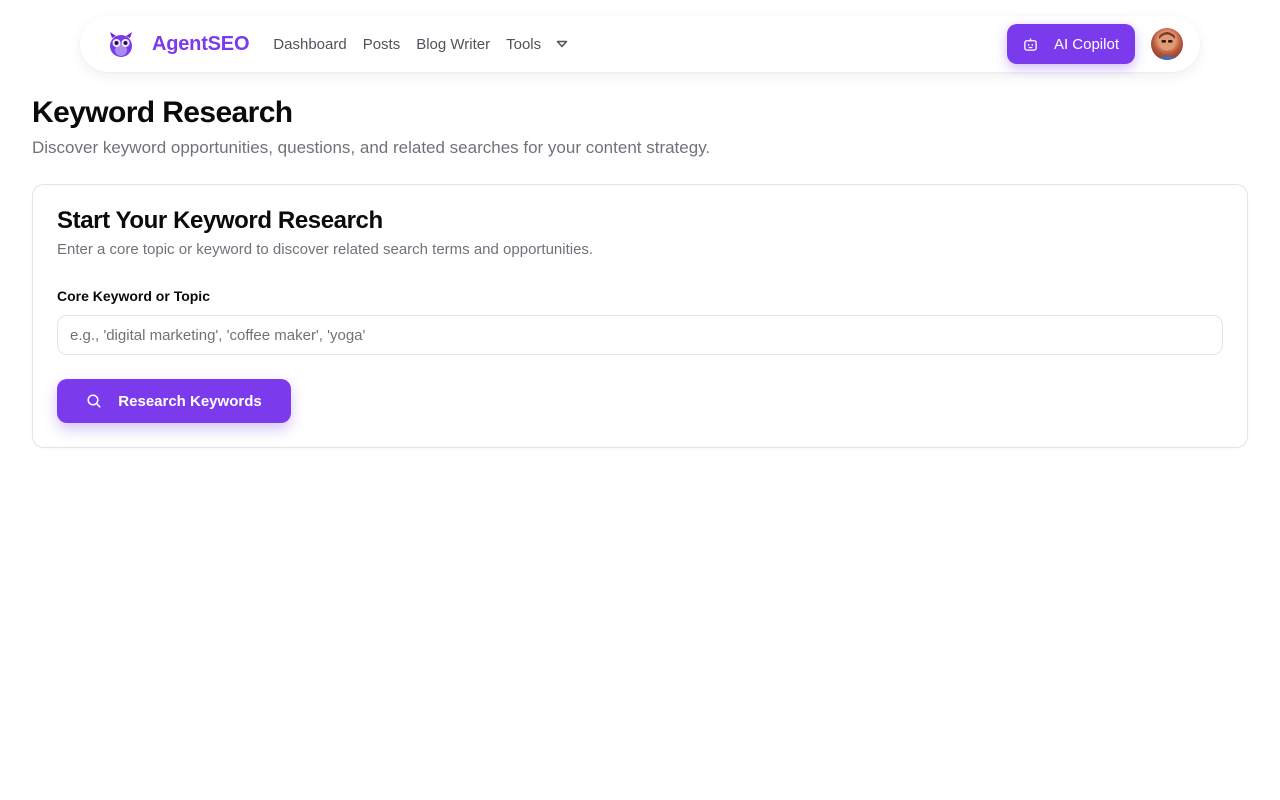 The image size is (1280, 800). What do you see at coordinates (201, 43) in the screenshot?
I see `brand-name: AgentSEO` at bounding box center [201, 43].